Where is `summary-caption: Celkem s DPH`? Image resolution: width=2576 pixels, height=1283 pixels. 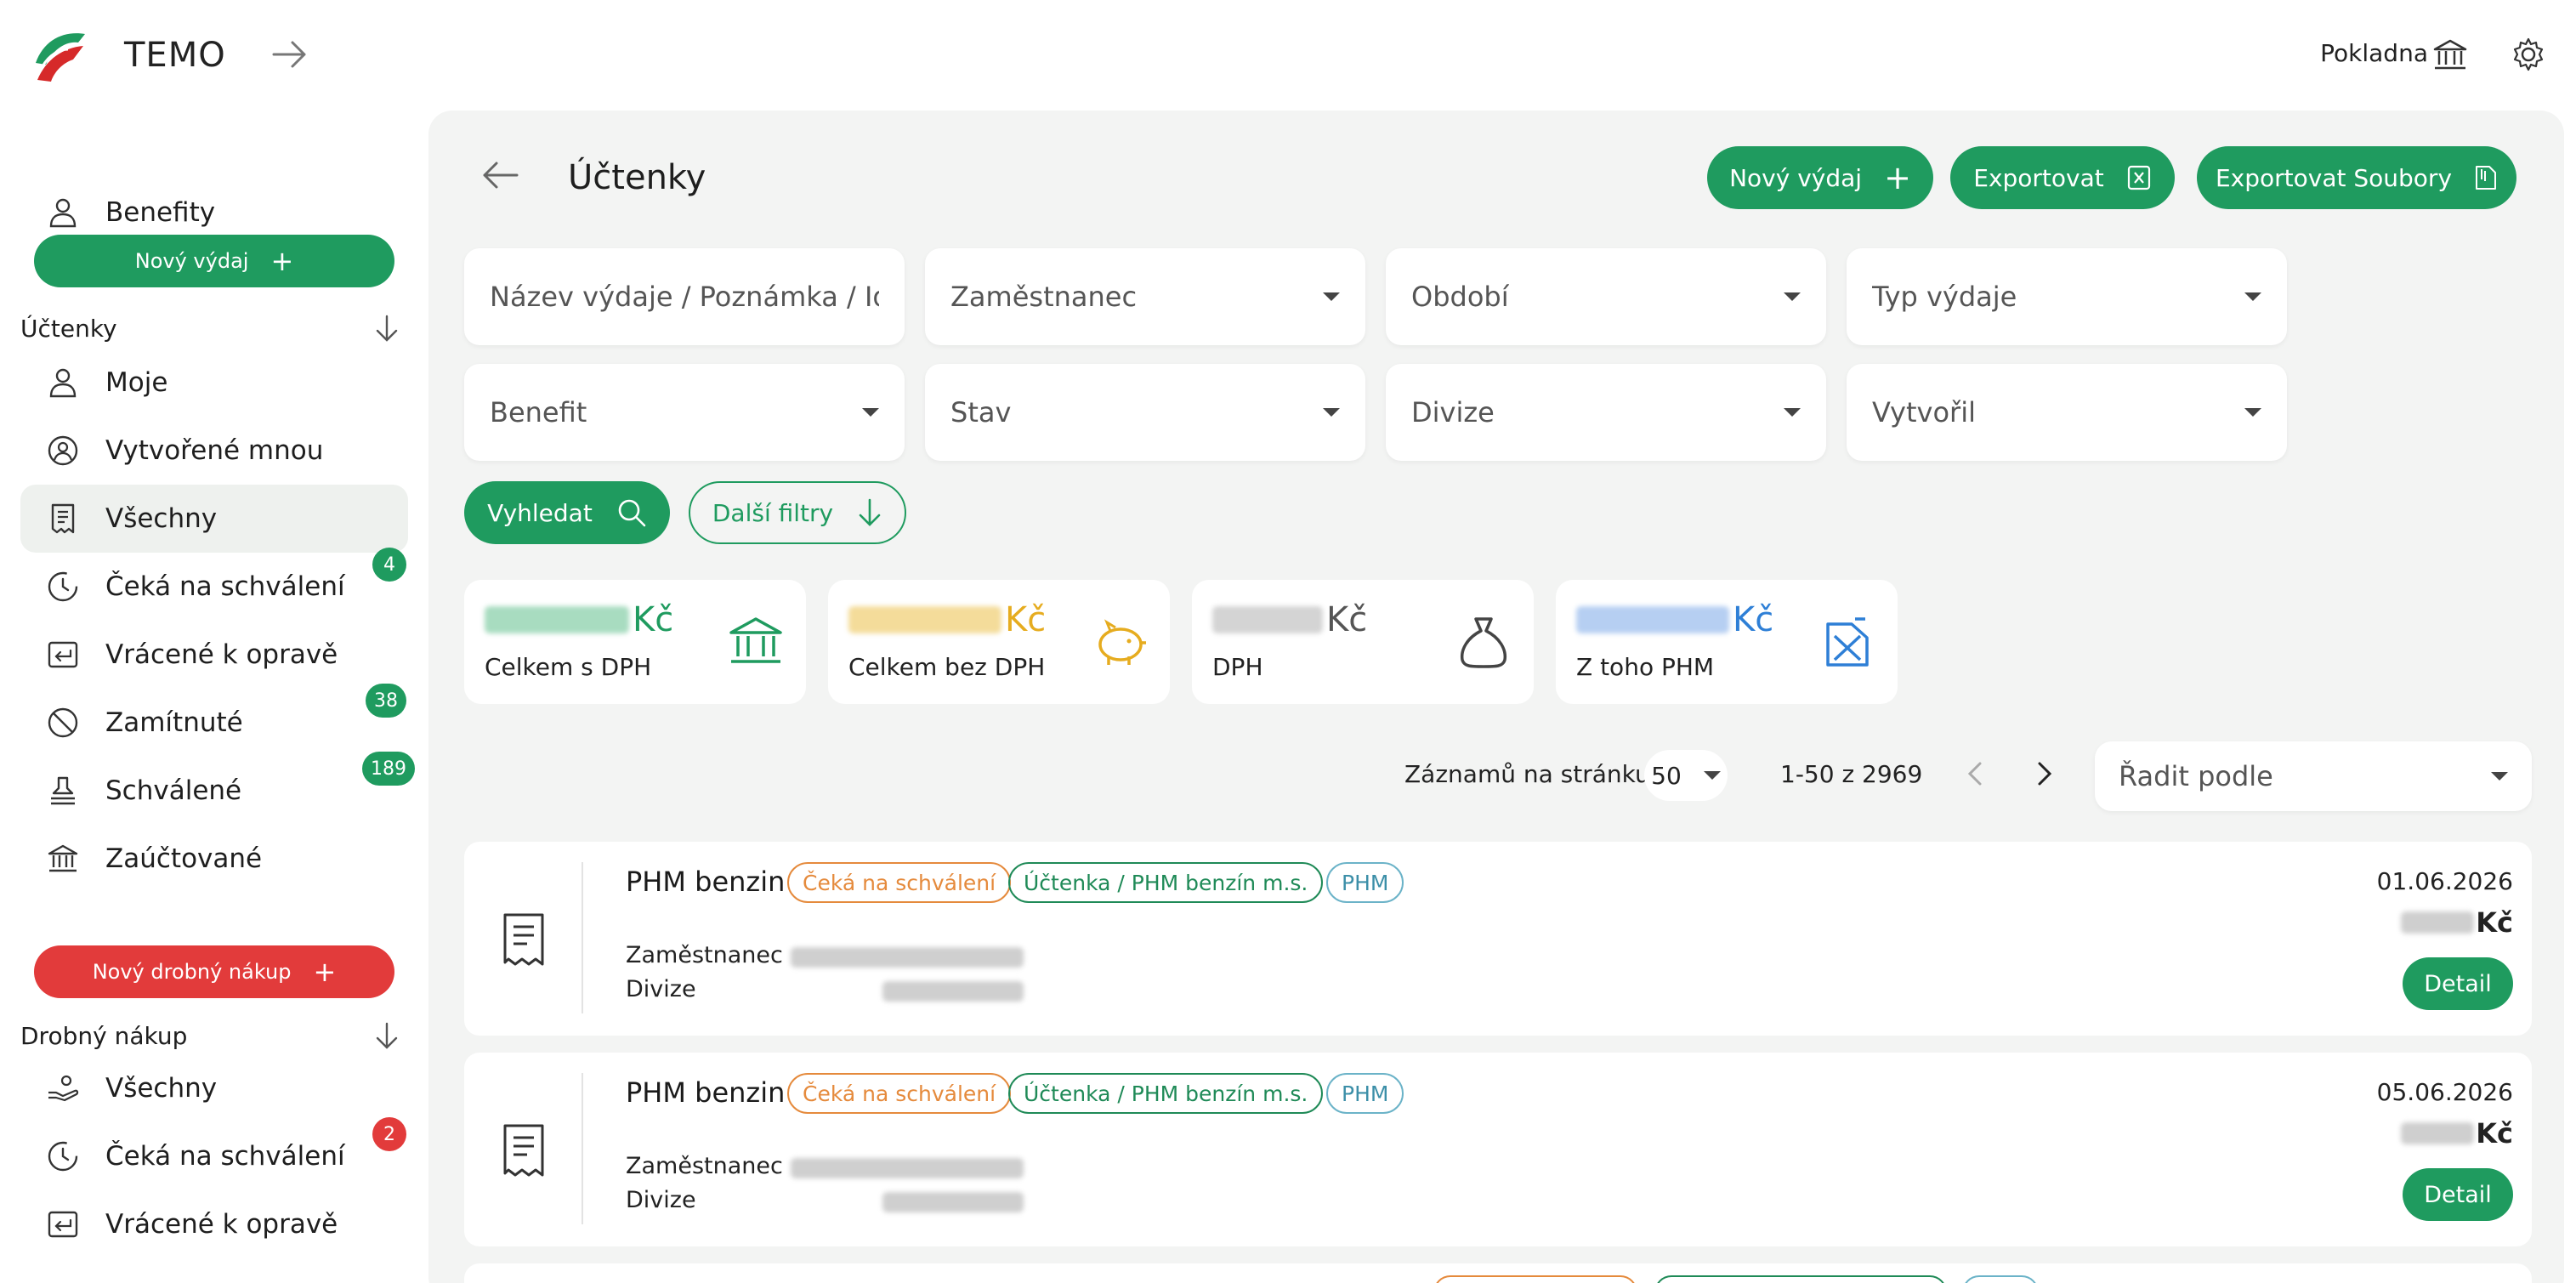
summary-caption: Celkem s DPH is located at coordinates (569, 667).